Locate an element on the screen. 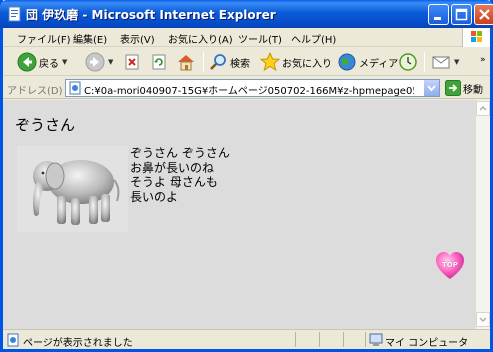 This screenshot has width=493, height=352. mail-button: ▼ is located at coordinates (445, 62).